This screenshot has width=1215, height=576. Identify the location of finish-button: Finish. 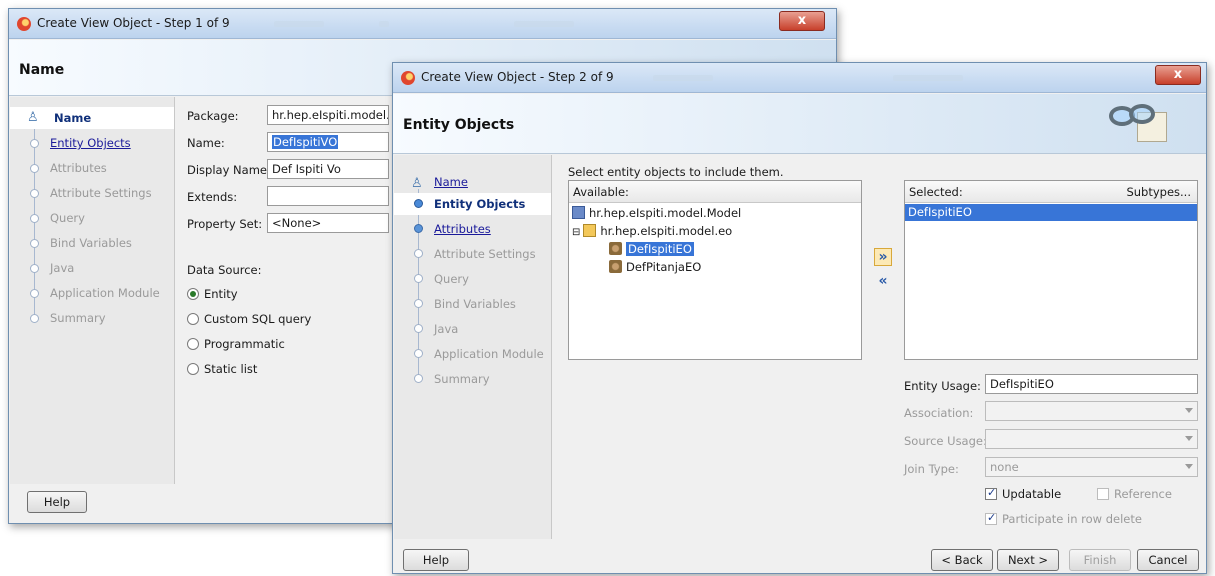
(1100, 560).